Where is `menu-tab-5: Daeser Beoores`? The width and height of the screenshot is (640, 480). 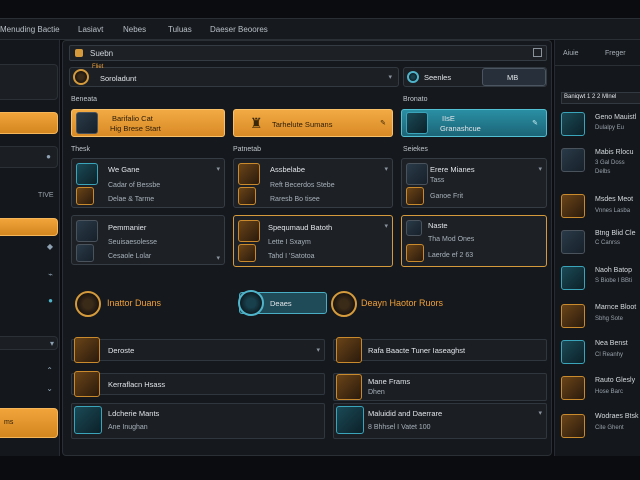 menu-tab-5: Daeser Beoores is located at coordinates (239, 29).